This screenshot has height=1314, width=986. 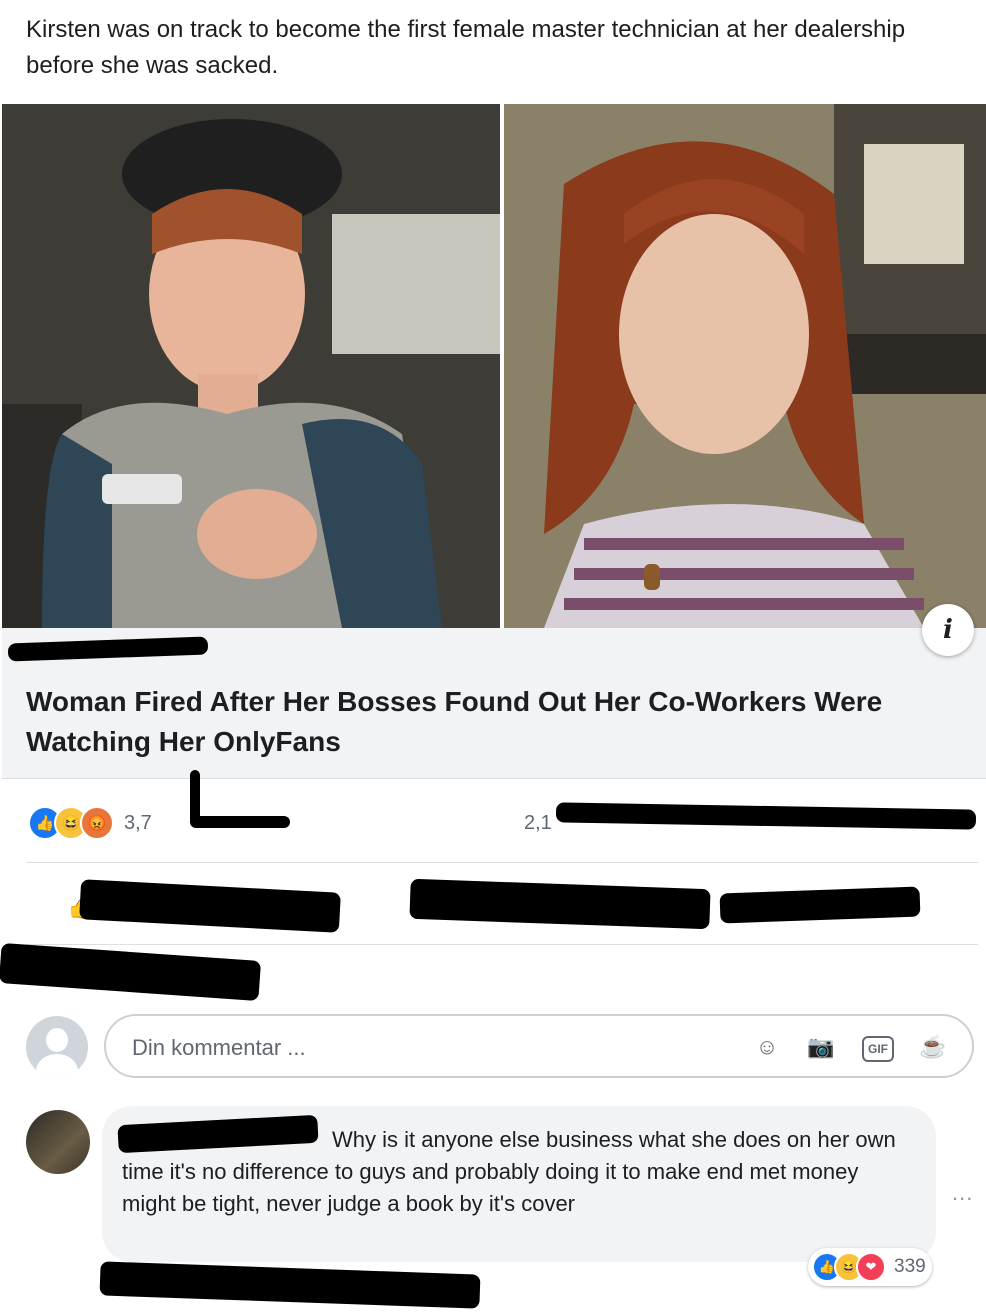 I want to click on comment-input-row: ☺ 📷 GIF ☕, so click(x=500, y=1048).